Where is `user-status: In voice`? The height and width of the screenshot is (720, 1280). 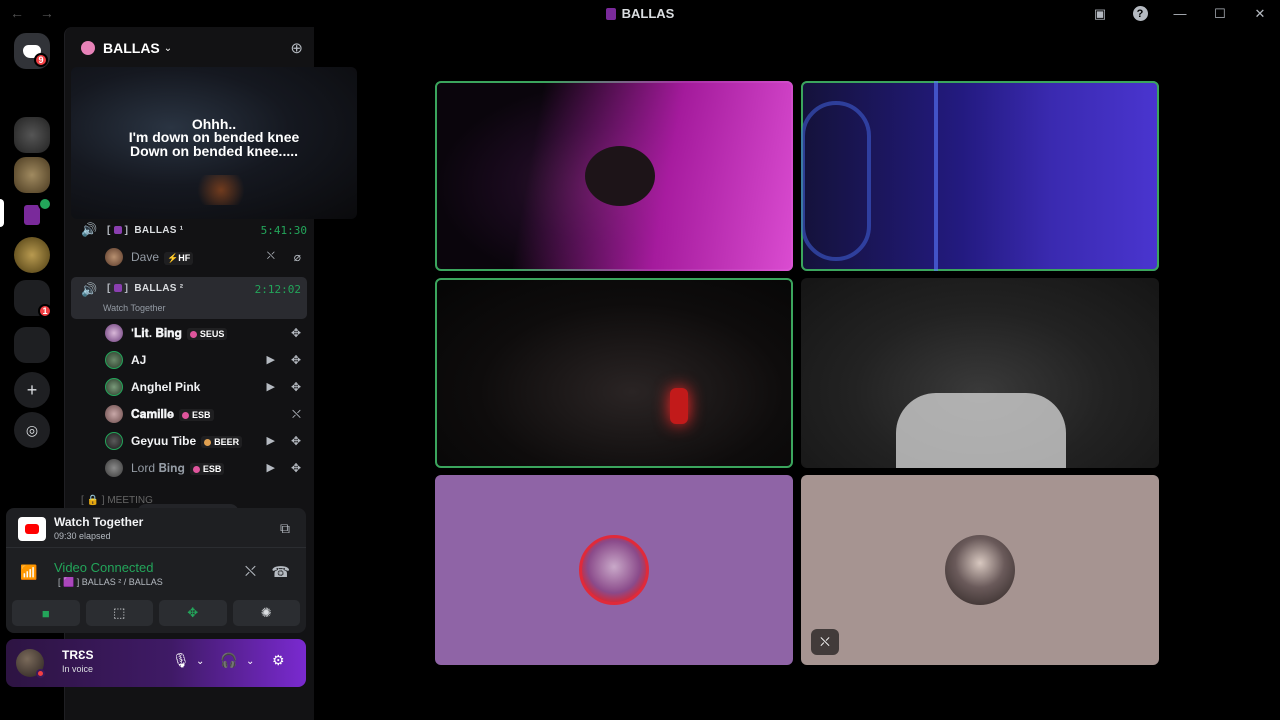
user-status: In voice is located at coordinates (78, 669).